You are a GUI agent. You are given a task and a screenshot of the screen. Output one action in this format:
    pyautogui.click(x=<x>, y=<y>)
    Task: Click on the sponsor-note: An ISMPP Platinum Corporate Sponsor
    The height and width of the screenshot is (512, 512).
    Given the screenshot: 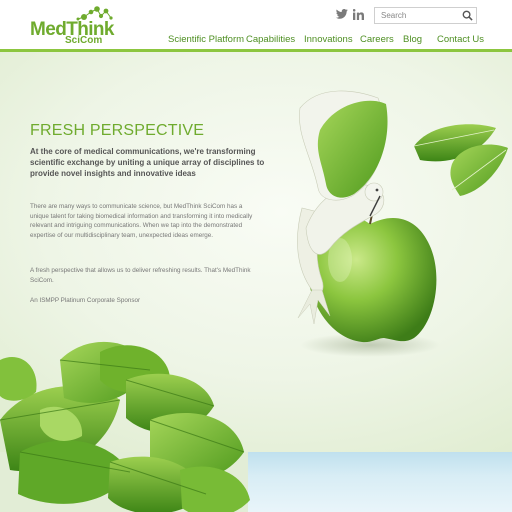 What is the action you would take?
    pyautogui.click(x=85, y=300)
    